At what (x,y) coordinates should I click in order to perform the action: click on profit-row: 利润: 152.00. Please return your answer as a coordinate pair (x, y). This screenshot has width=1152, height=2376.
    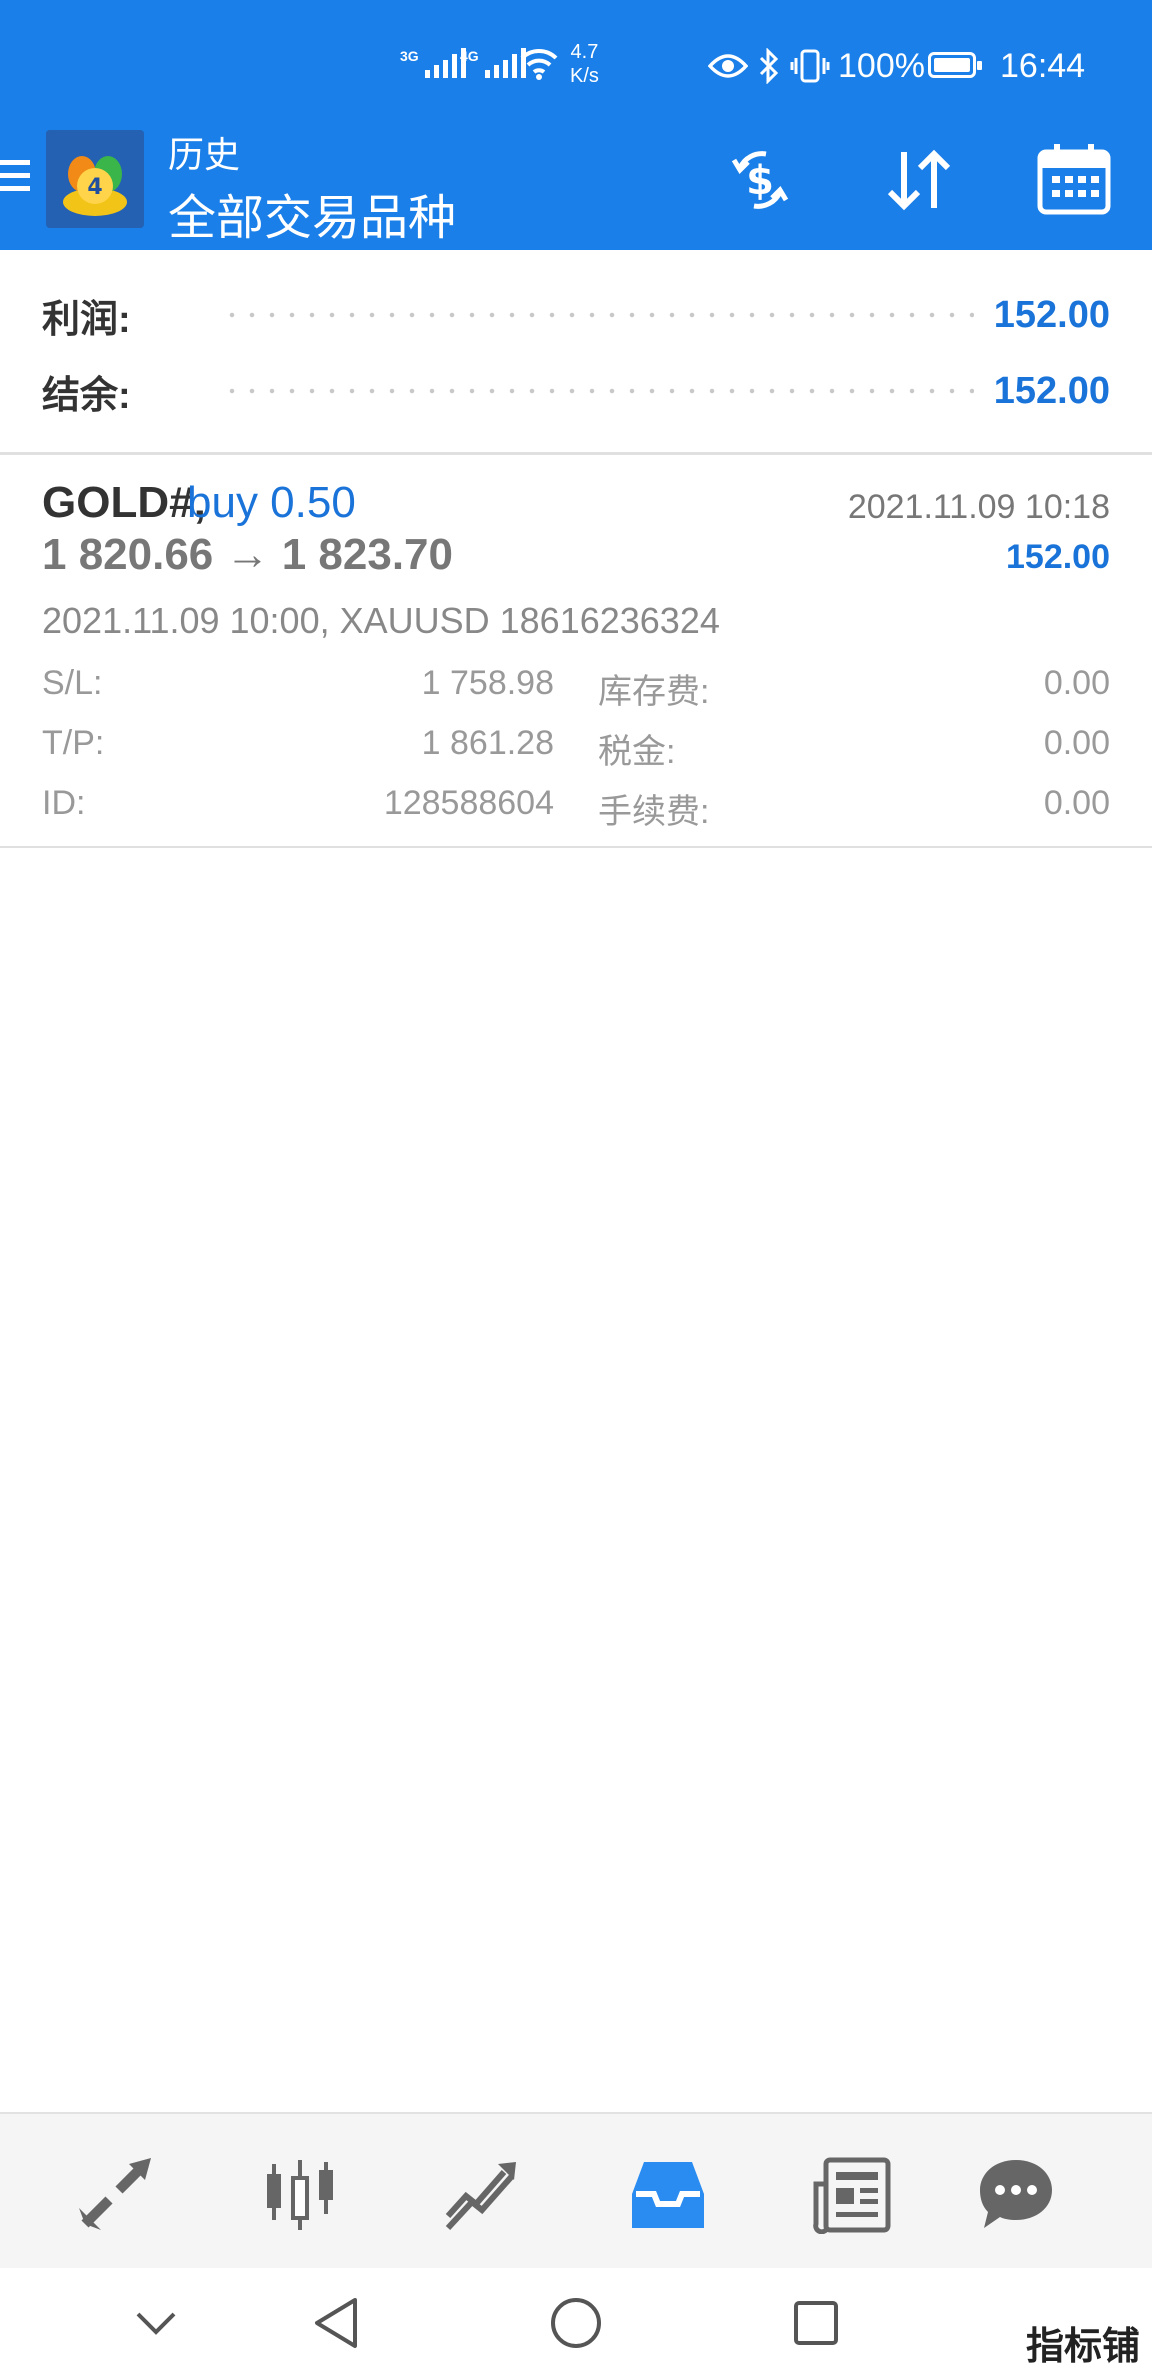
    Looking at the image, I should click on (576, 315).